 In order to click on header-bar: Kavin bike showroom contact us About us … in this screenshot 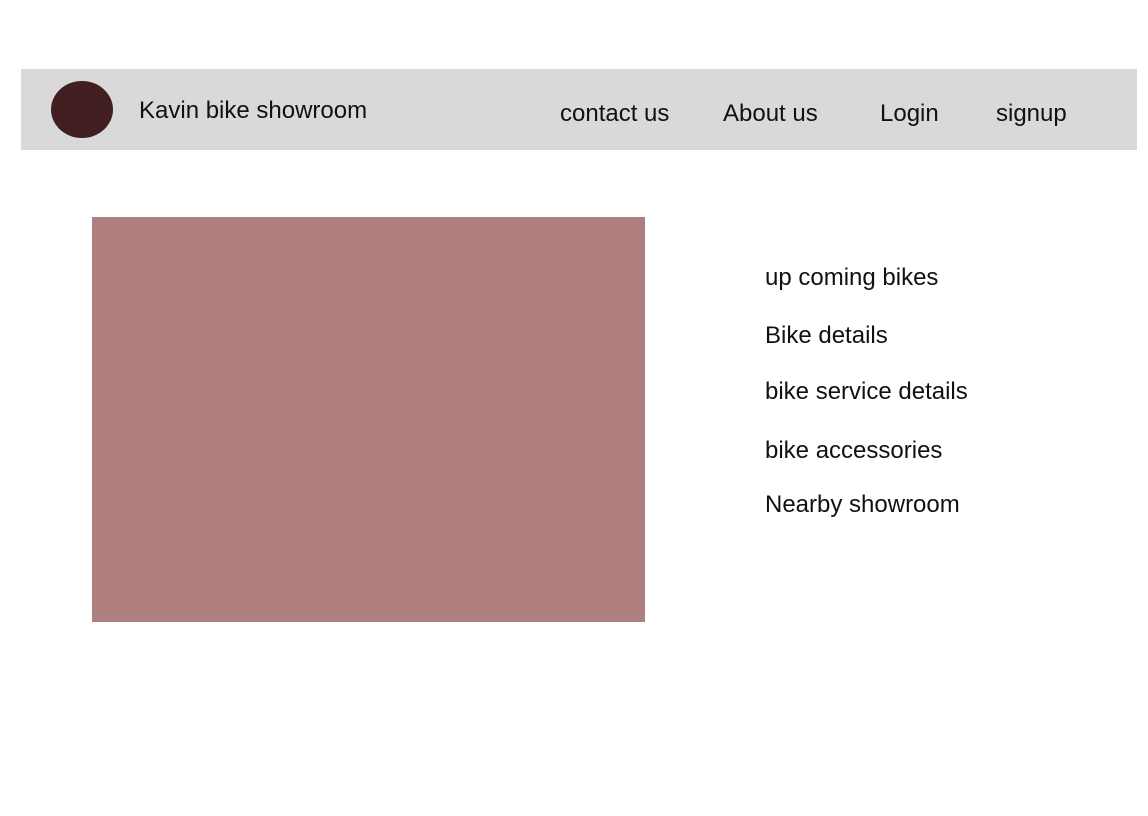, I will do `click(579, 109)`.